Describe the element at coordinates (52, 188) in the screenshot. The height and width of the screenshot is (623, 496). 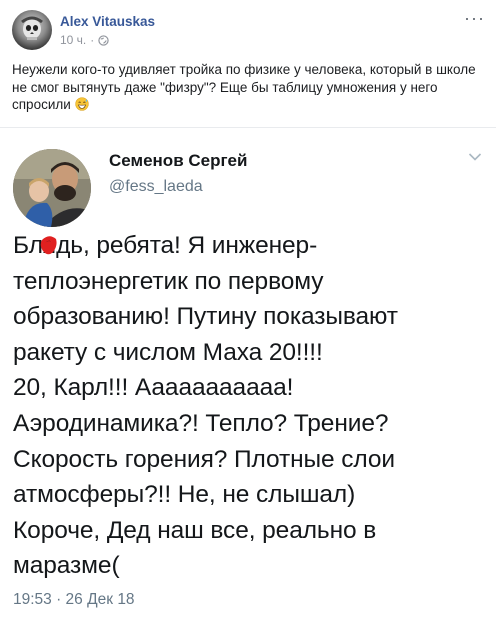
I see `tweet-avatar` at that location.